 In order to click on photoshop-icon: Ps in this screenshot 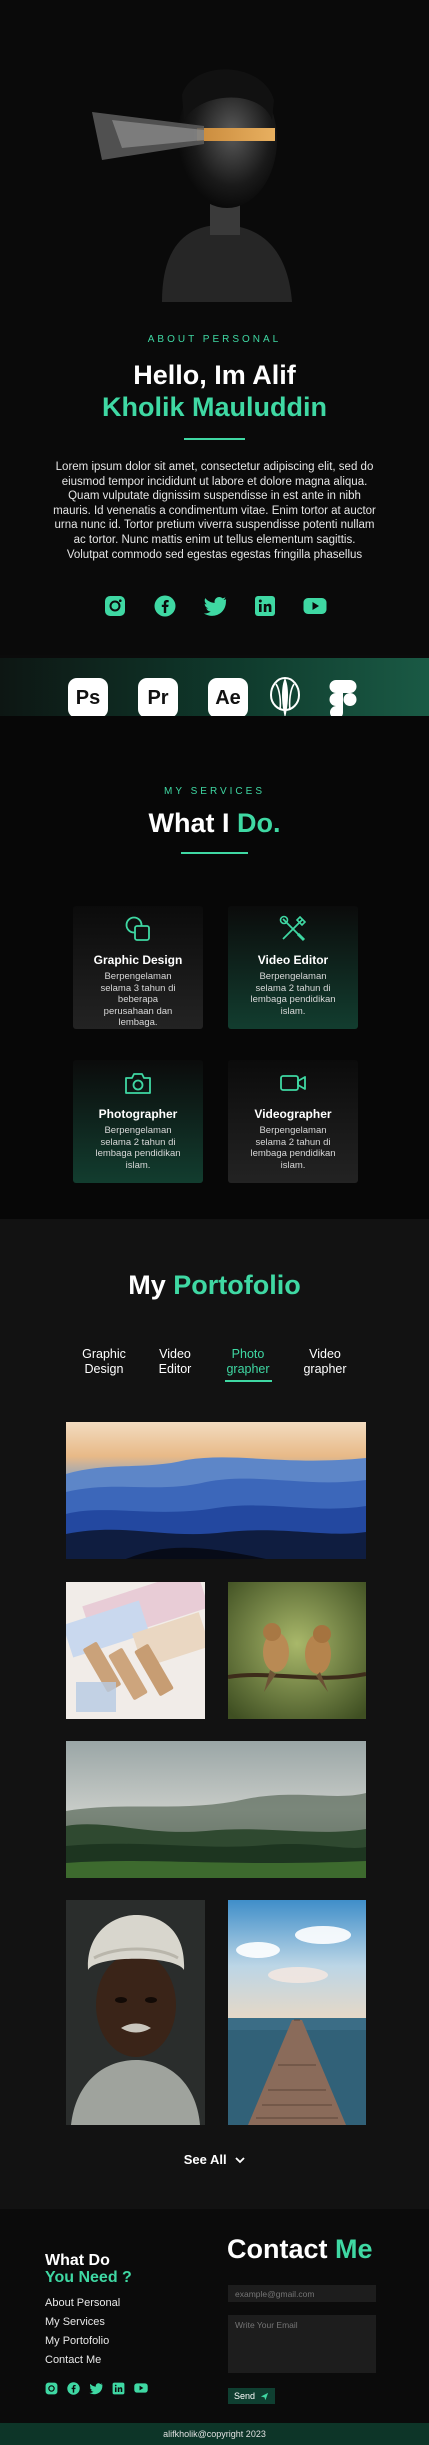, I will do `click(88, 698)`.